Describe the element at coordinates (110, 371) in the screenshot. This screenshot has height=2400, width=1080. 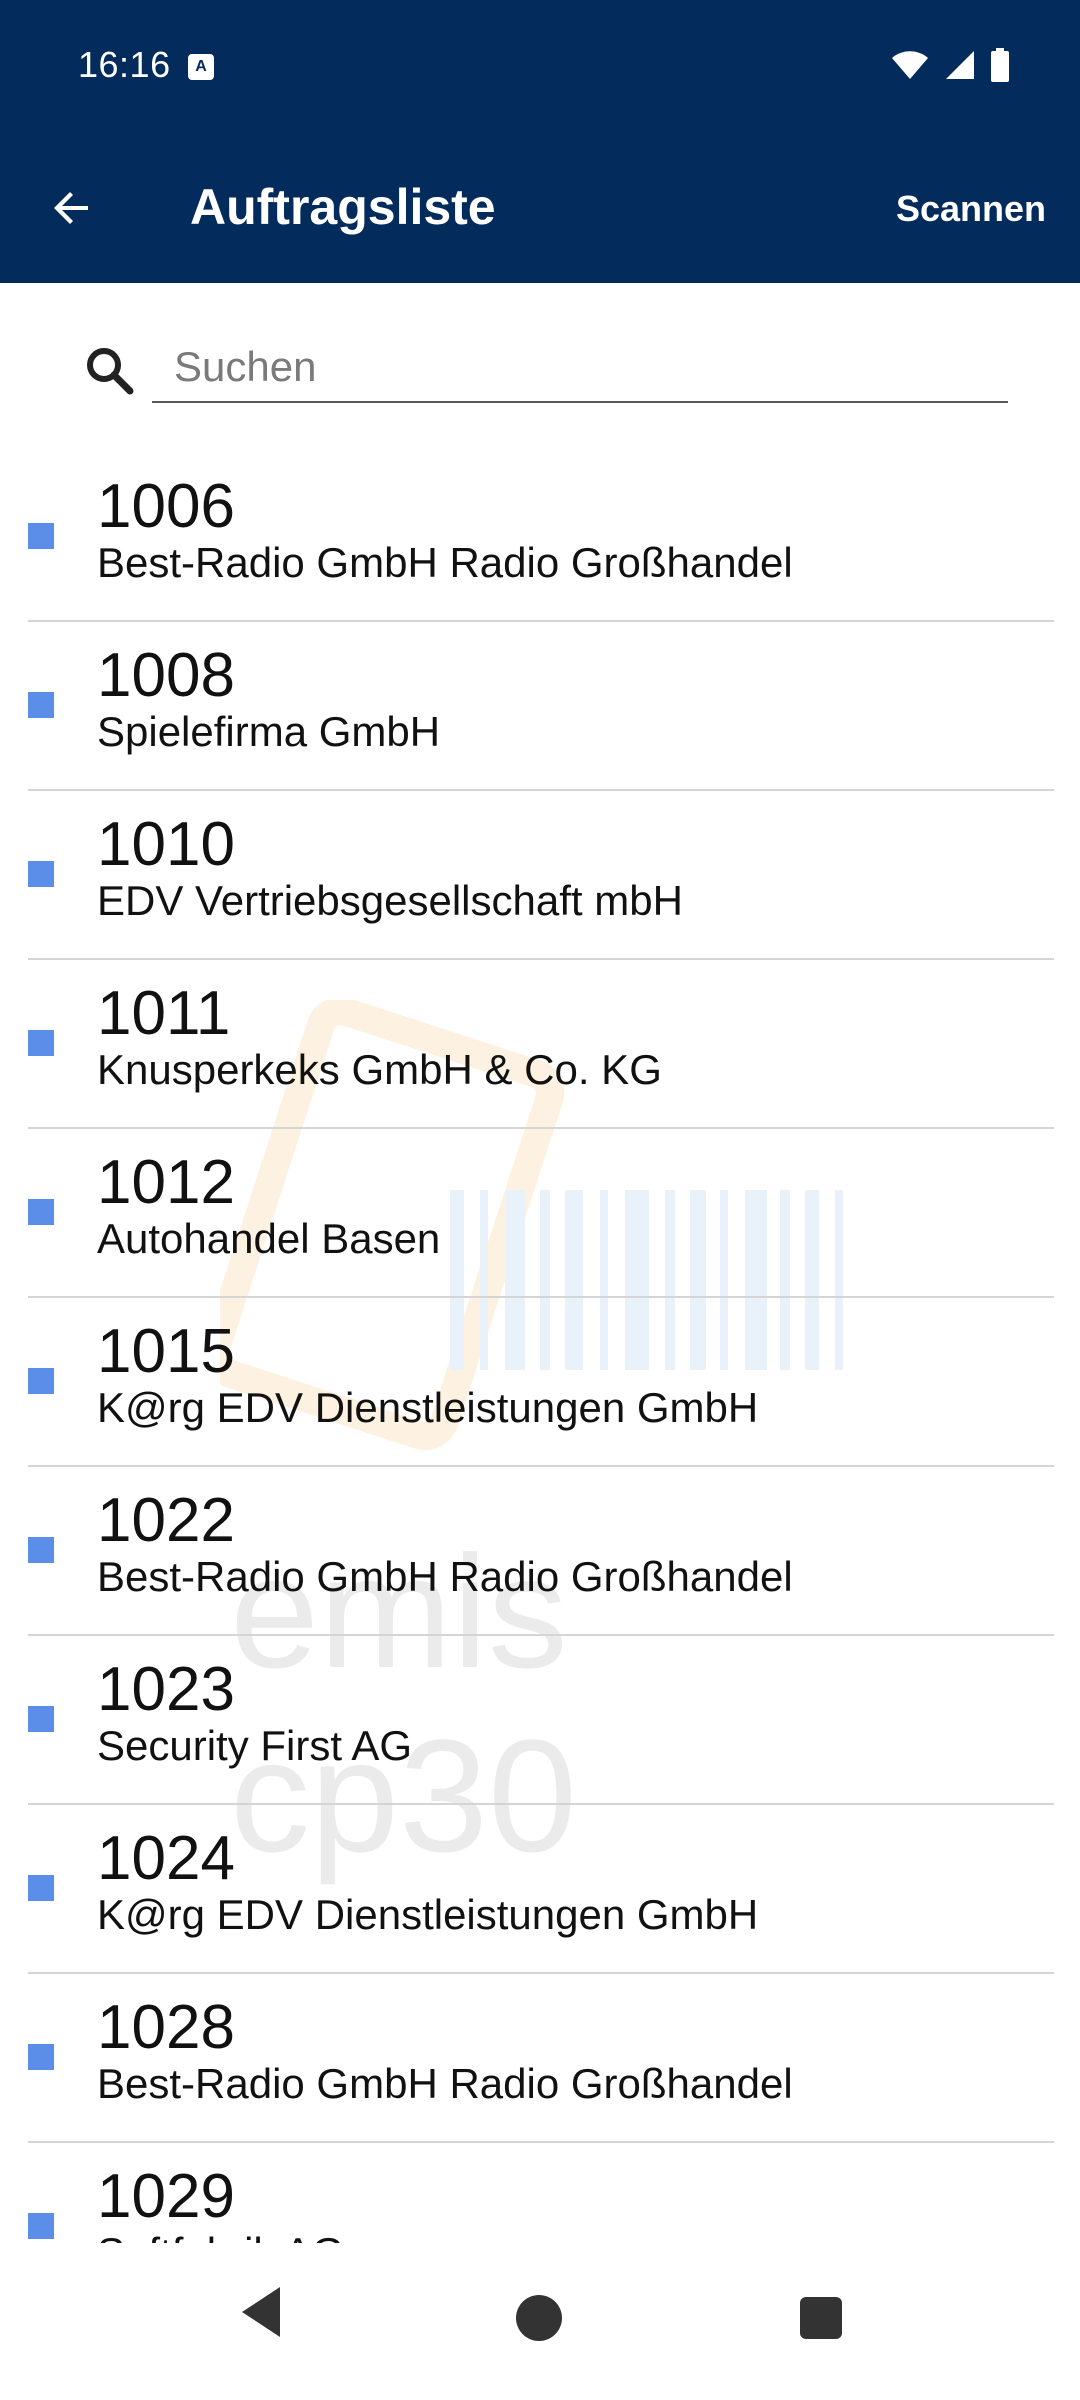
I see `search-icon` at that location.